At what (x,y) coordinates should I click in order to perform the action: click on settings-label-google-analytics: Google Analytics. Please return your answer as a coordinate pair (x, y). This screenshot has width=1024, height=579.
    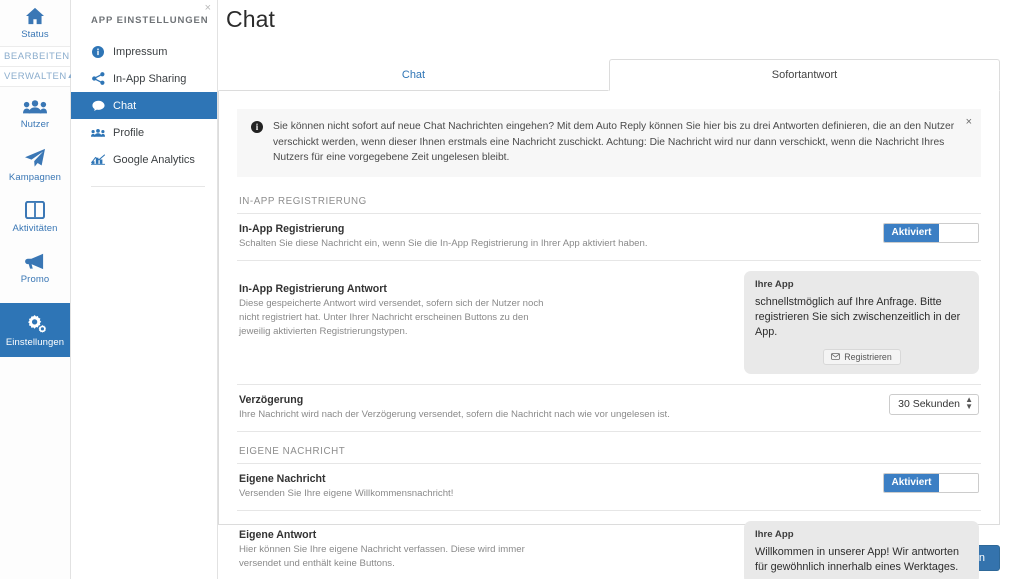
    Looking at the image, I should click on (154, 159).